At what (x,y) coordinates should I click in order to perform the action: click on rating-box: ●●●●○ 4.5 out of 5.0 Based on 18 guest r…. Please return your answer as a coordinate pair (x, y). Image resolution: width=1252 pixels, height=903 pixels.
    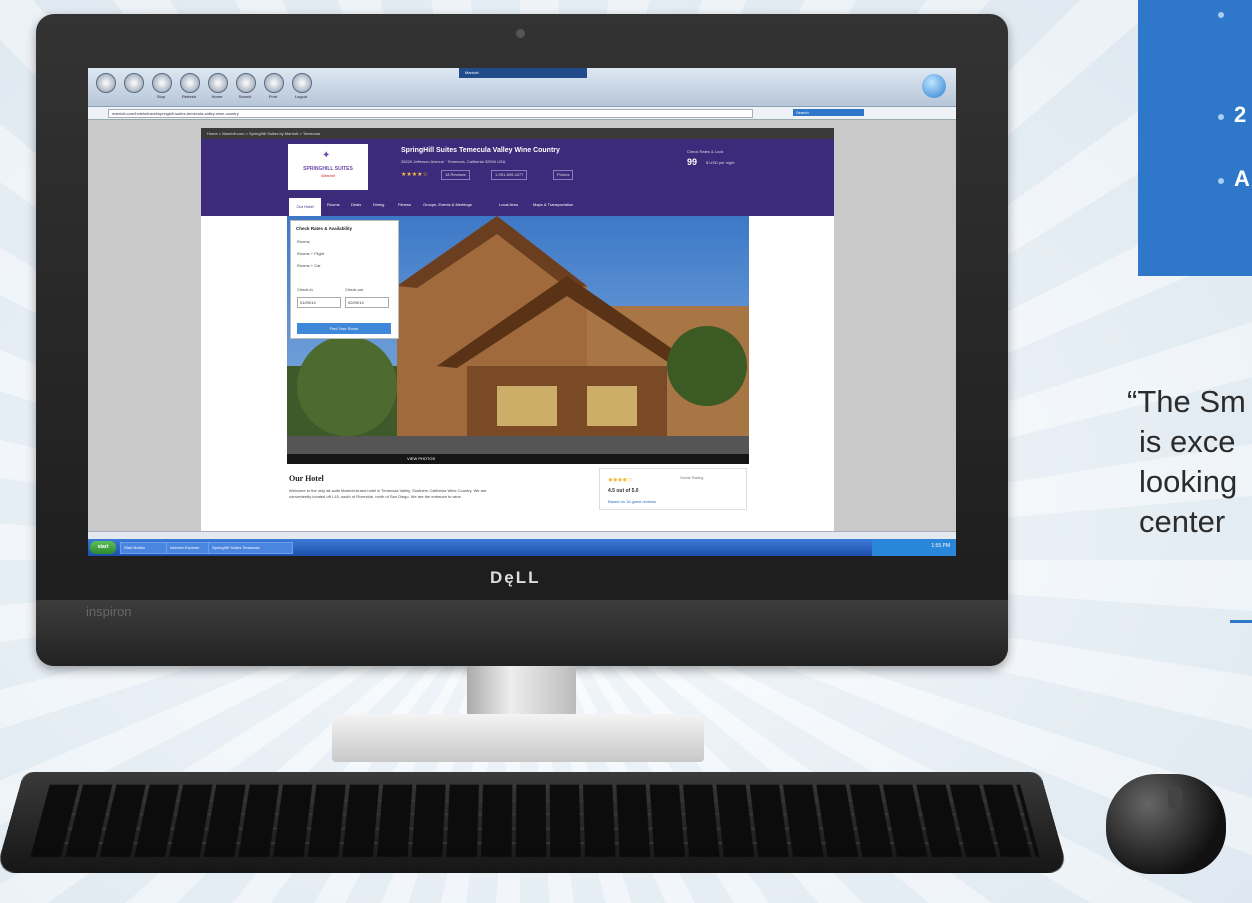
    Looking at the image, I should click on (673, 489).